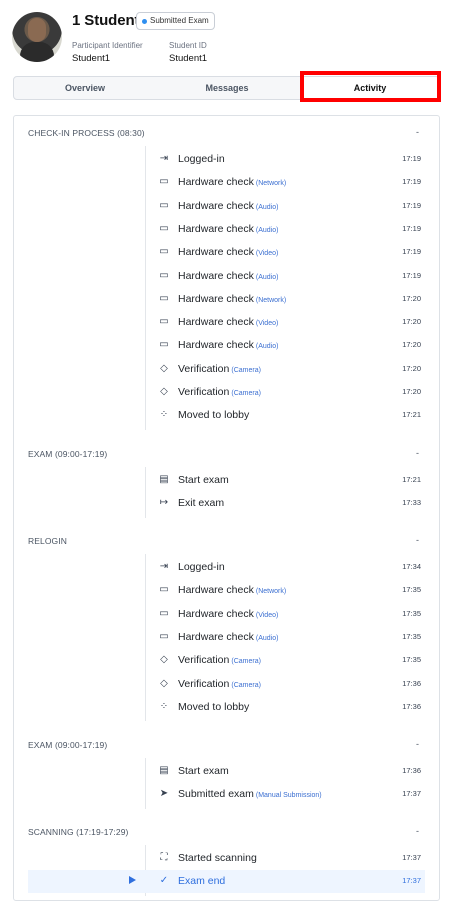  Describe the element at coordinates (226, 503) in the screenshot. I see `activity-row: ↦ Exit exam 17:33` at that location.